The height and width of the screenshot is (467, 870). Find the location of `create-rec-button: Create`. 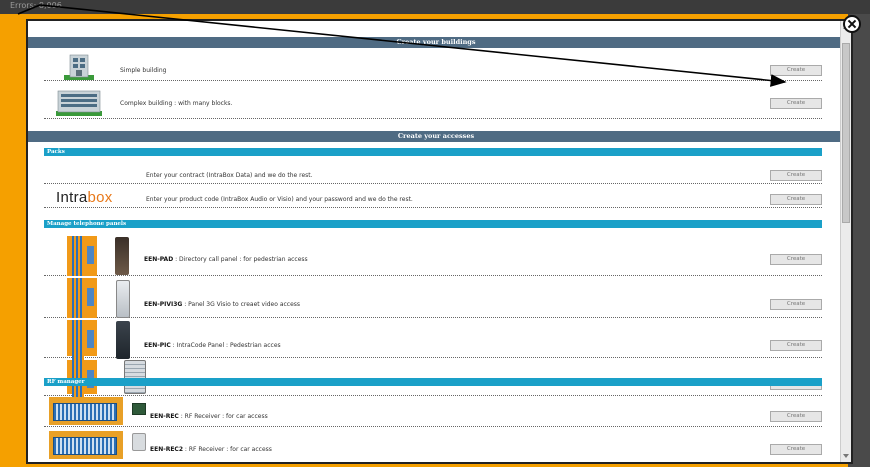

create-rec-button: Create is located at coordinates (796, 416).